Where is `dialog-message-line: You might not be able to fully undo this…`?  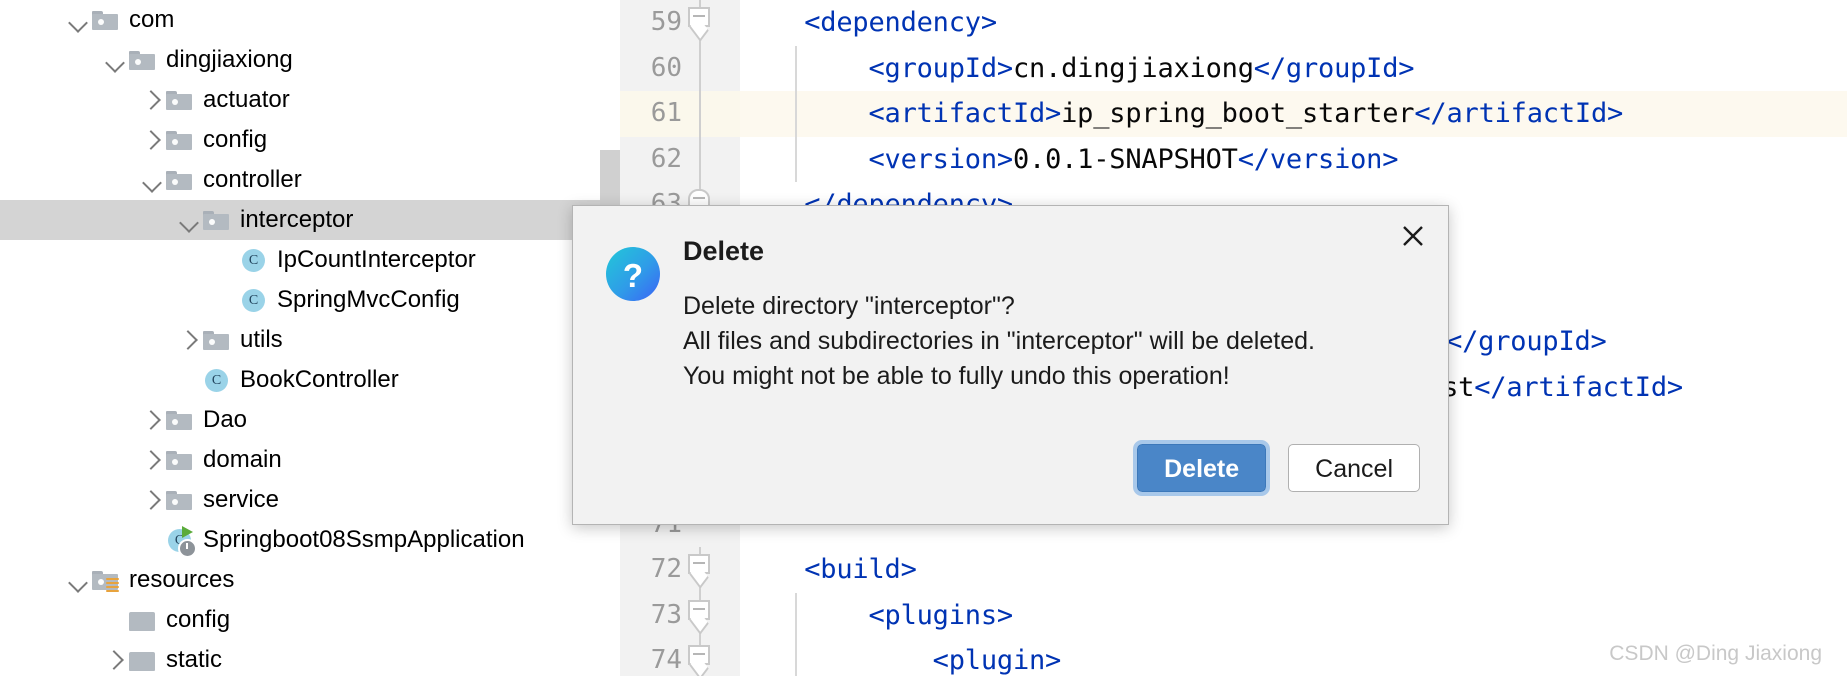
dialog-message-line: You might not be able to fully undo this… is located at coordinates (956, 376).